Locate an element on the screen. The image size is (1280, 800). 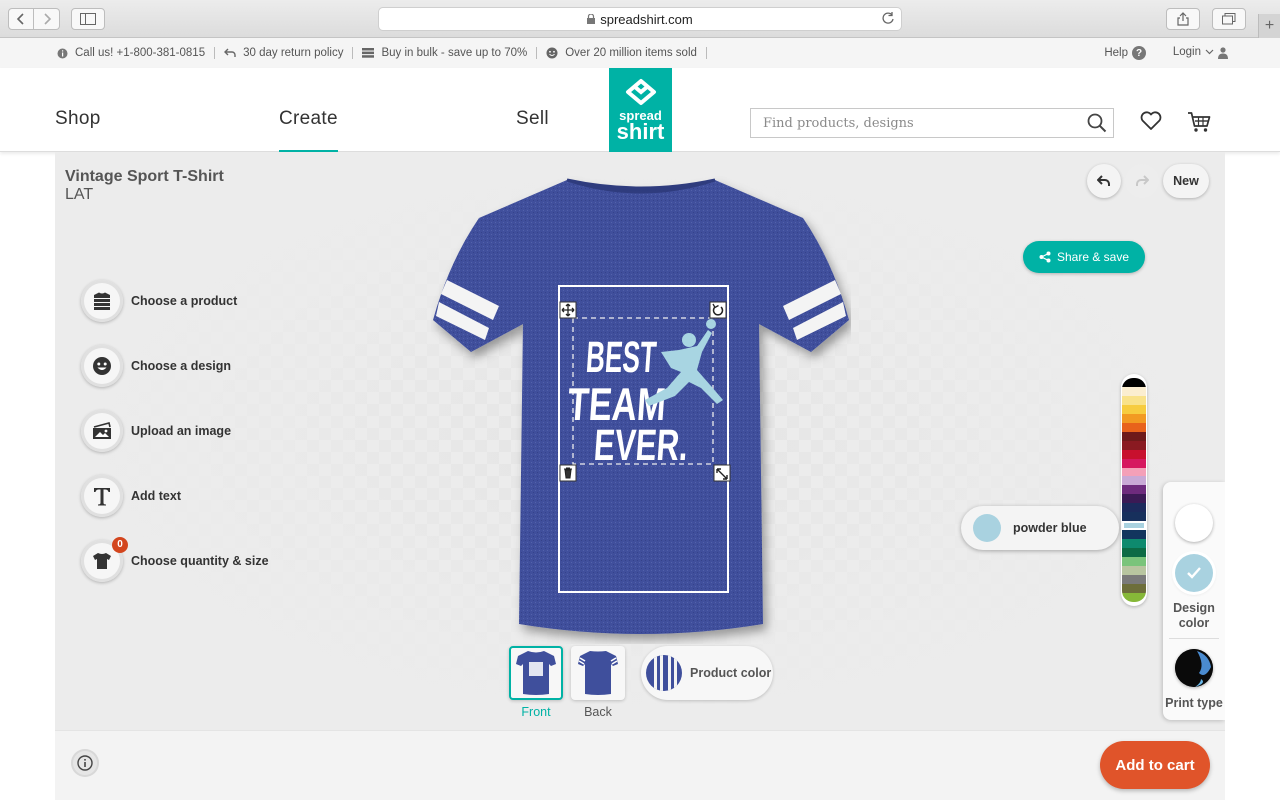
search-input is located at coordinates (911, 123).